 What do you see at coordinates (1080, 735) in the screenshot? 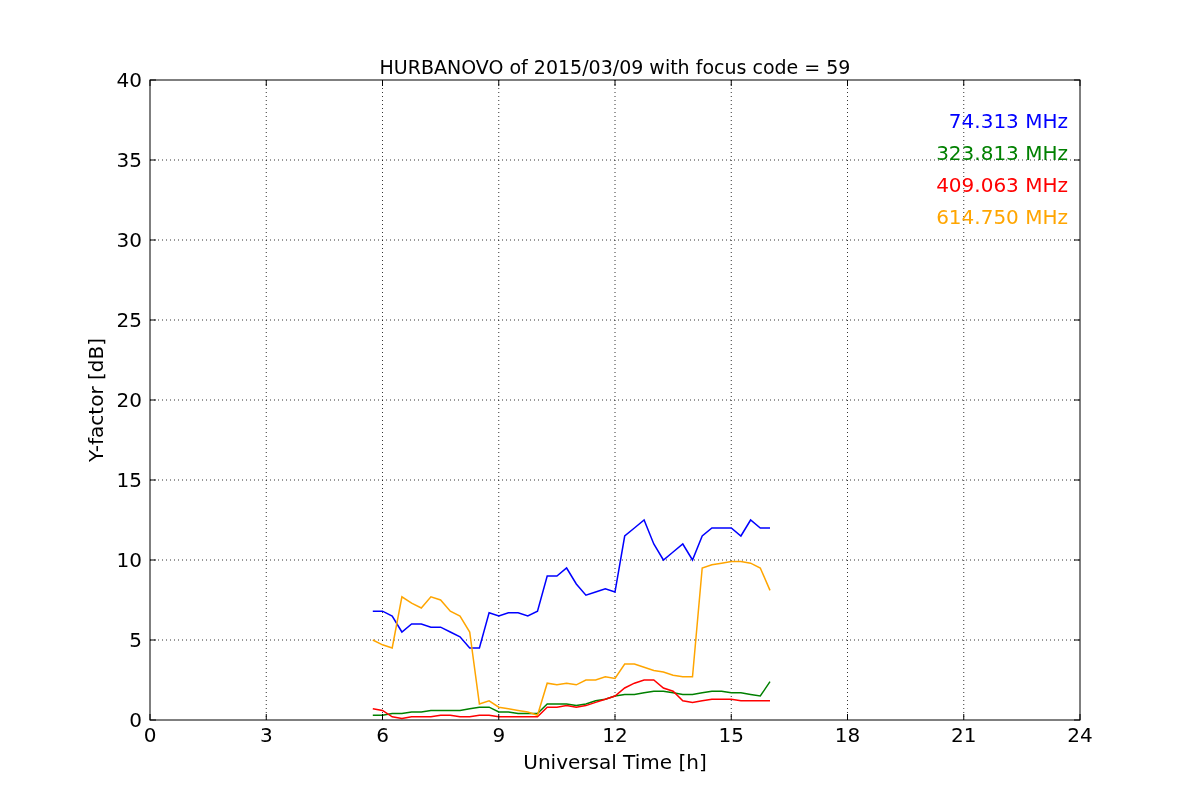
I see `x-tick-label: 24` at bounding box center [1080, 735].